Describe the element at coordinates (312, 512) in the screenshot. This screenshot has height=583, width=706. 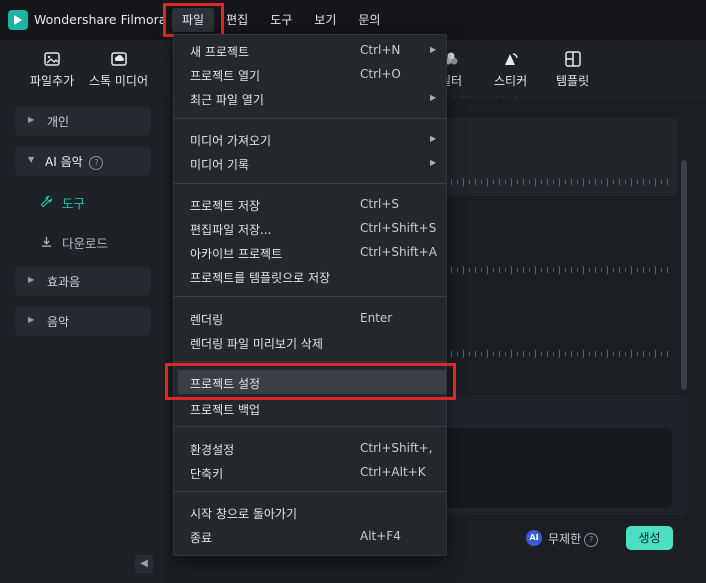
I see `menu-item-back-to-start: 시작 창으로 돌아가기` at that location.